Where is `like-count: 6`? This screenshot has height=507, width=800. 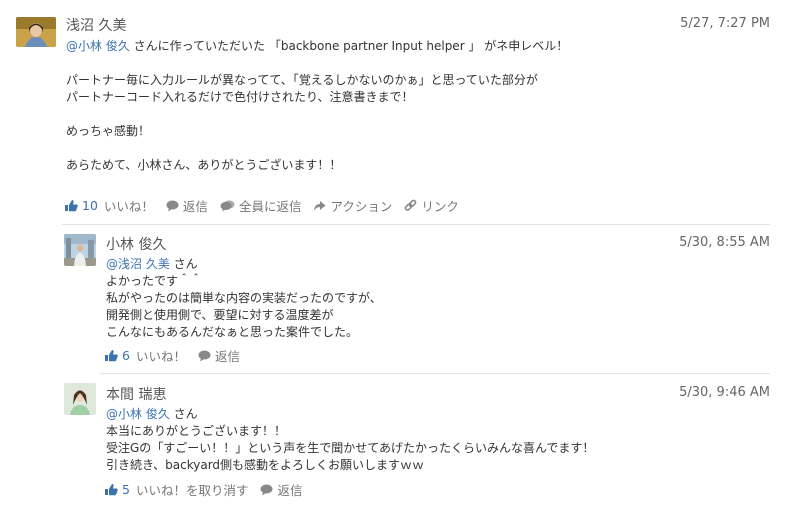 like-count: 6 is located at coordinates (126, 355).